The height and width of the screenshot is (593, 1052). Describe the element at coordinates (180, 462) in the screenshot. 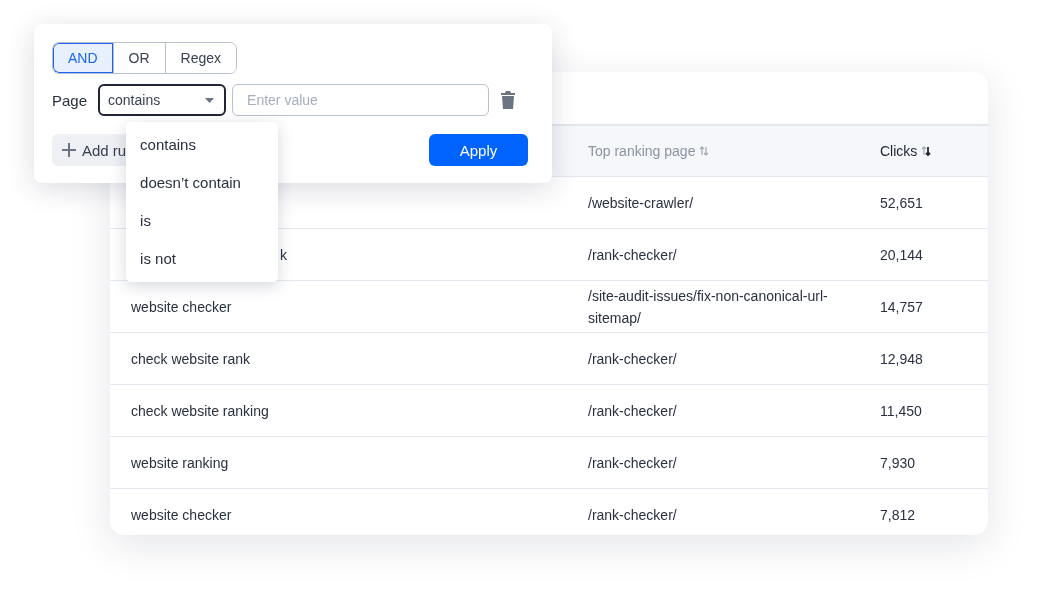

I see `keyword-cell: website ranking` at that location.